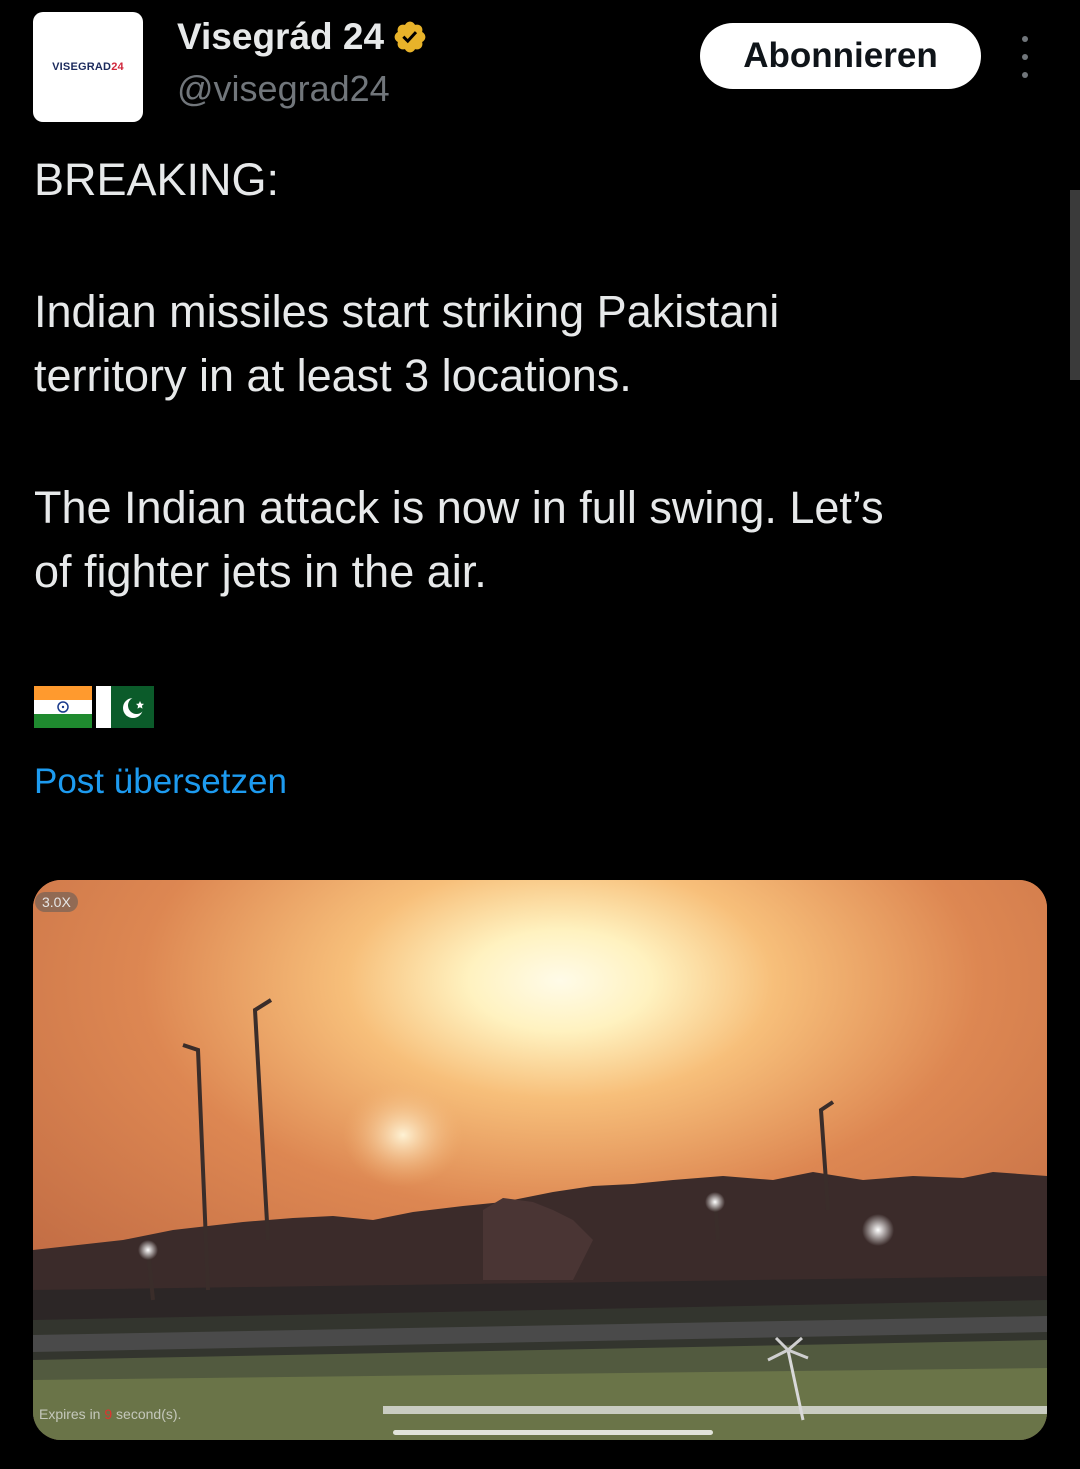  What do you see at coordinates (63, 707) in the screenshot?
I see `india-flag-icon` at bounding box center [63, 707].